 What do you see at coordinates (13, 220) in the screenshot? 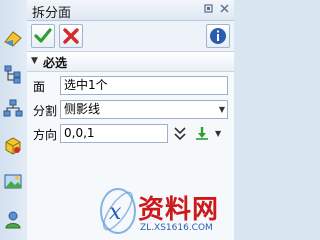
I see `user-tool-icon` at bounding box center [13, 220].